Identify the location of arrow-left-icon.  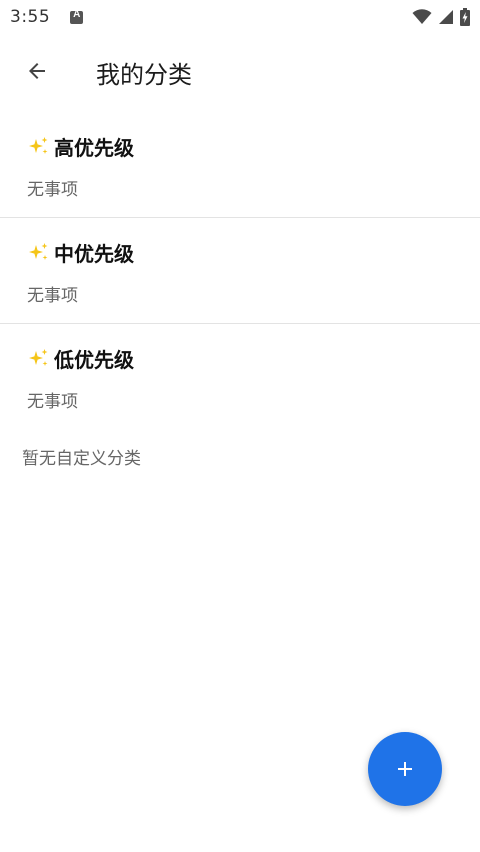
(37, 71).